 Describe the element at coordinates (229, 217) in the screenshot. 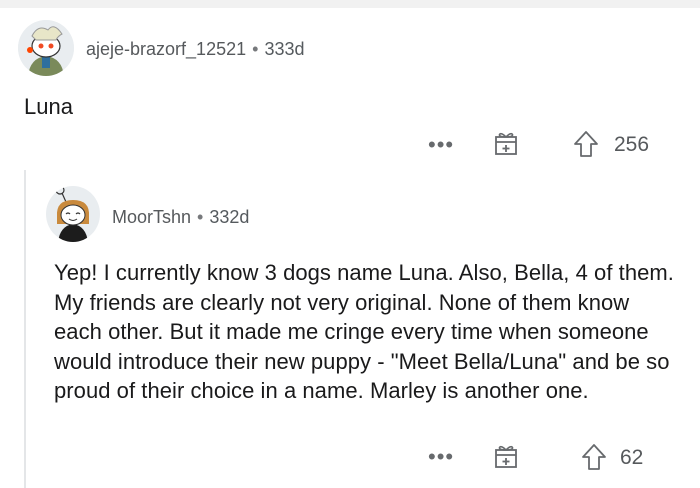

I see `comment-age: 332d` at that location.